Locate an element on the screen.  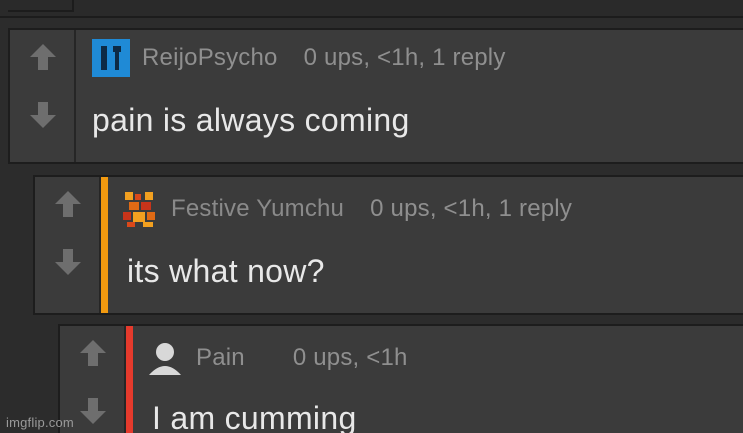
comment-text: its what now? is located at coordinates (226, 271).